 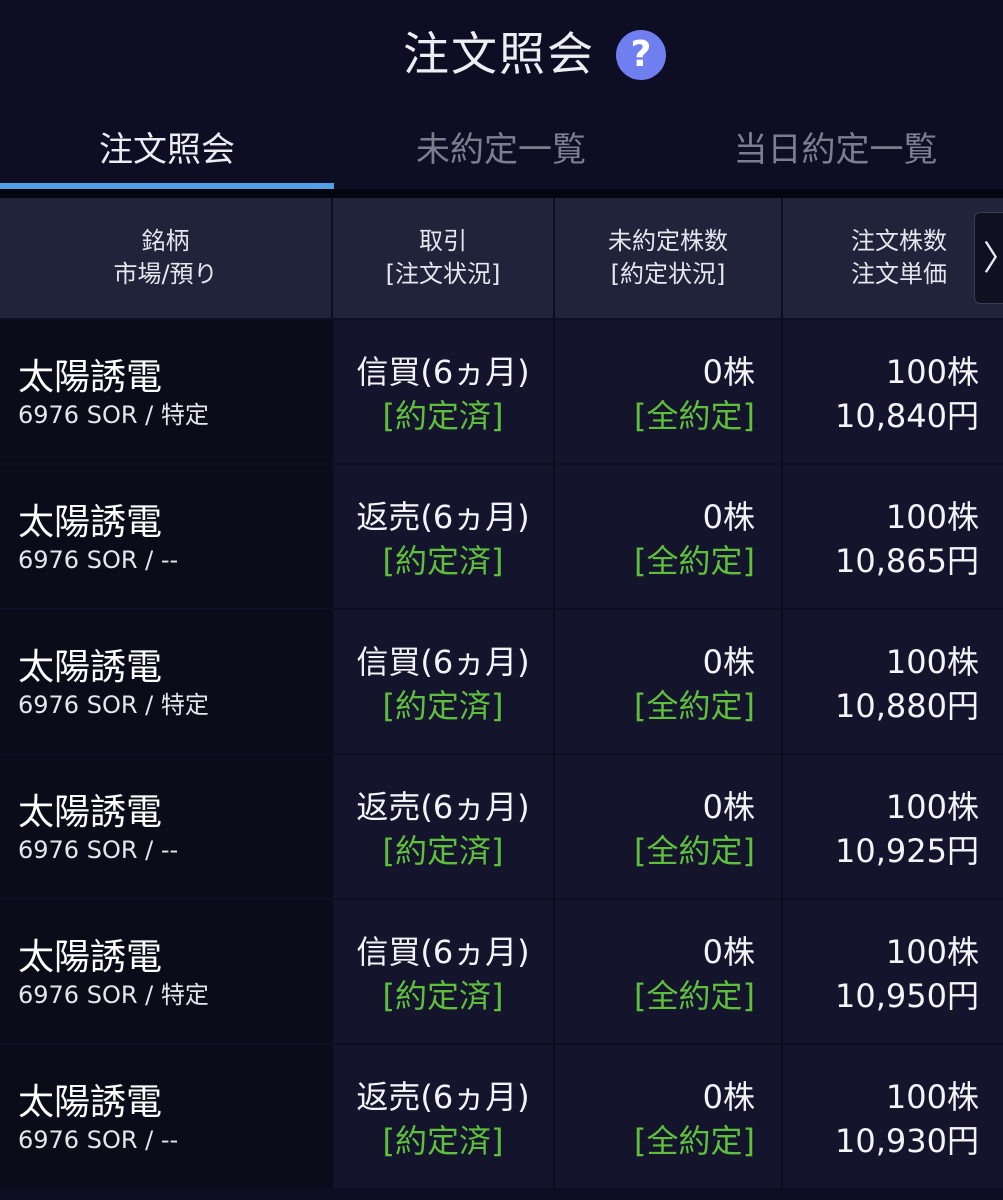 What do you see at coordinates (907, 996) in the screenshot?
I see `order-price: 10,950円` at bounding box center [907, 996].